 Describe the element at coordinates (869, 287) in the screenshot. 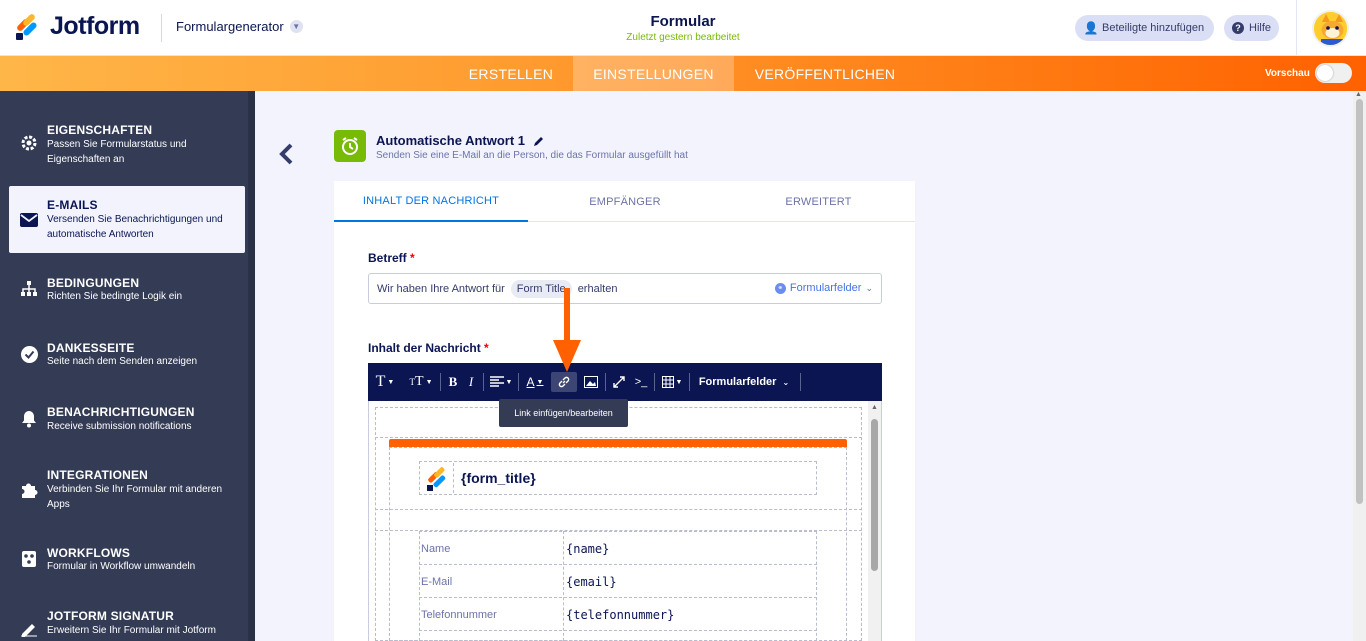

I see `chevron-down-icon: ⌄` at that location.